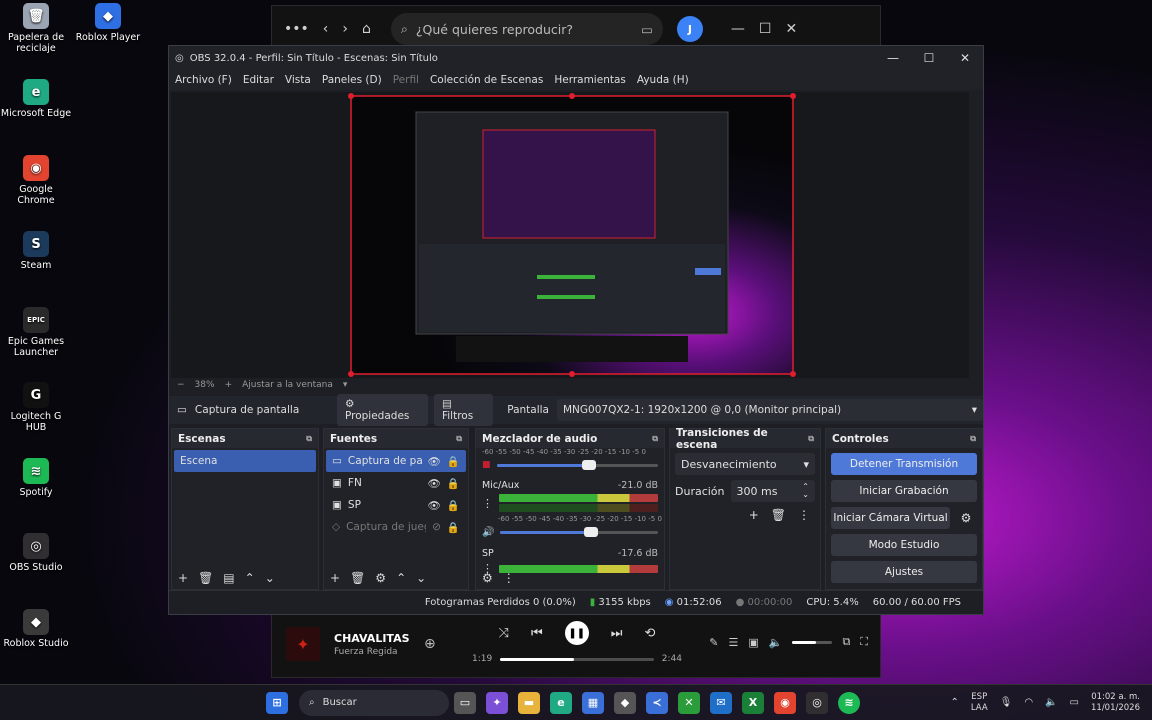 The height and width of the screenshot is (720, 1152). Describe the element at coordinates (576, 633) in the screenshot. I see `pause-button: ❚❚` at that location.